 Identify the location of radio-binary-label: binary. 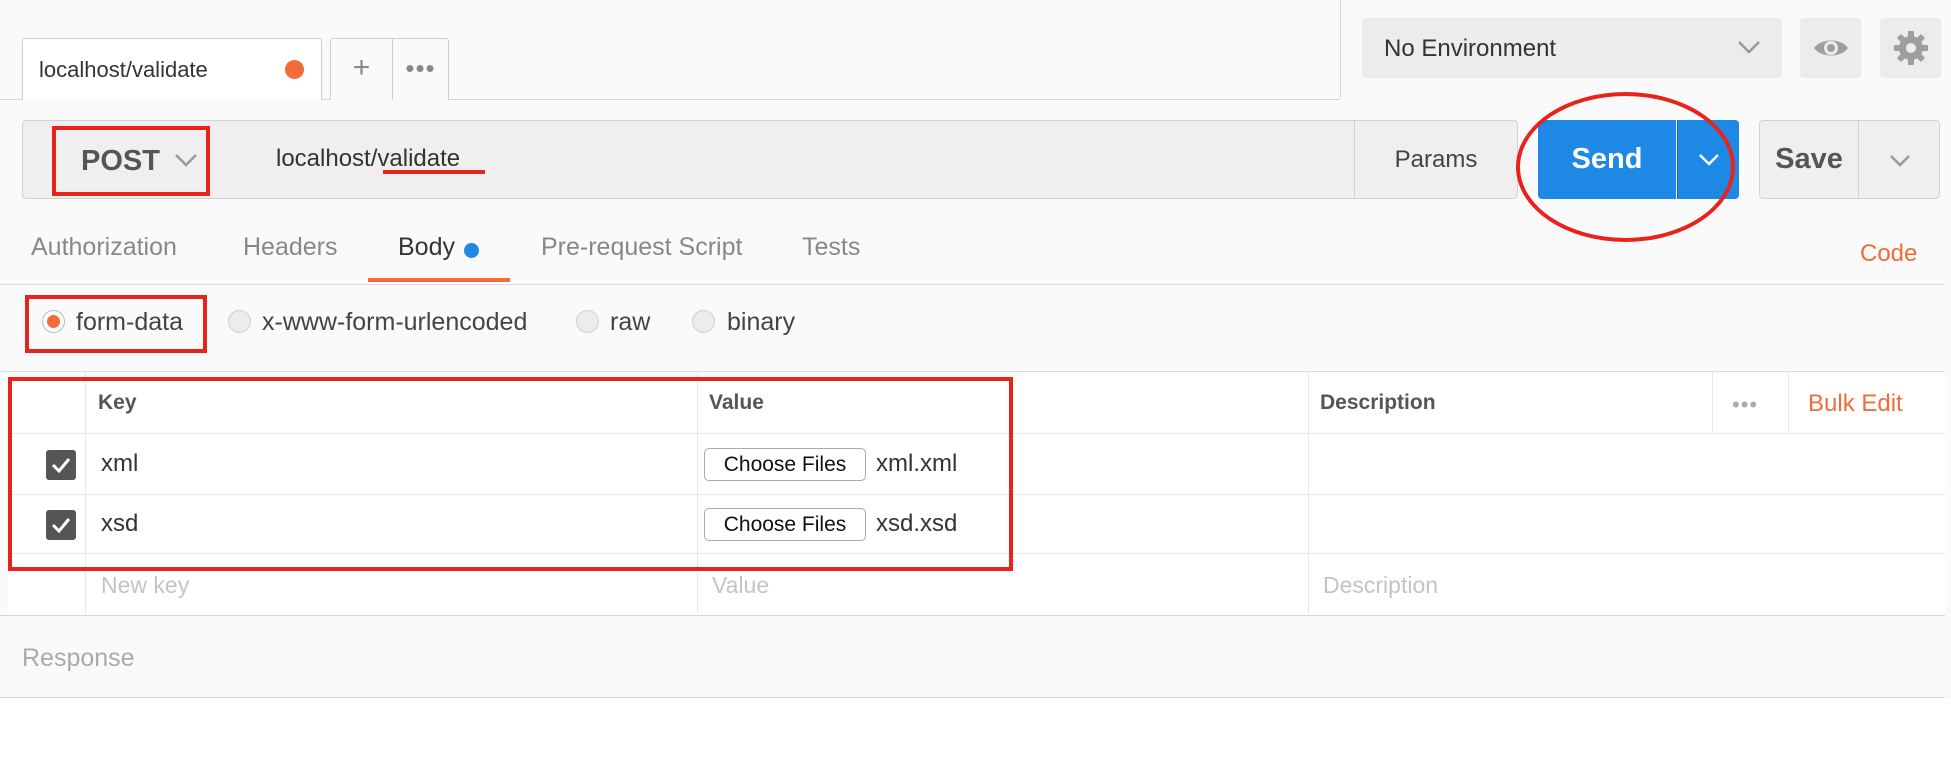
(761, 322).